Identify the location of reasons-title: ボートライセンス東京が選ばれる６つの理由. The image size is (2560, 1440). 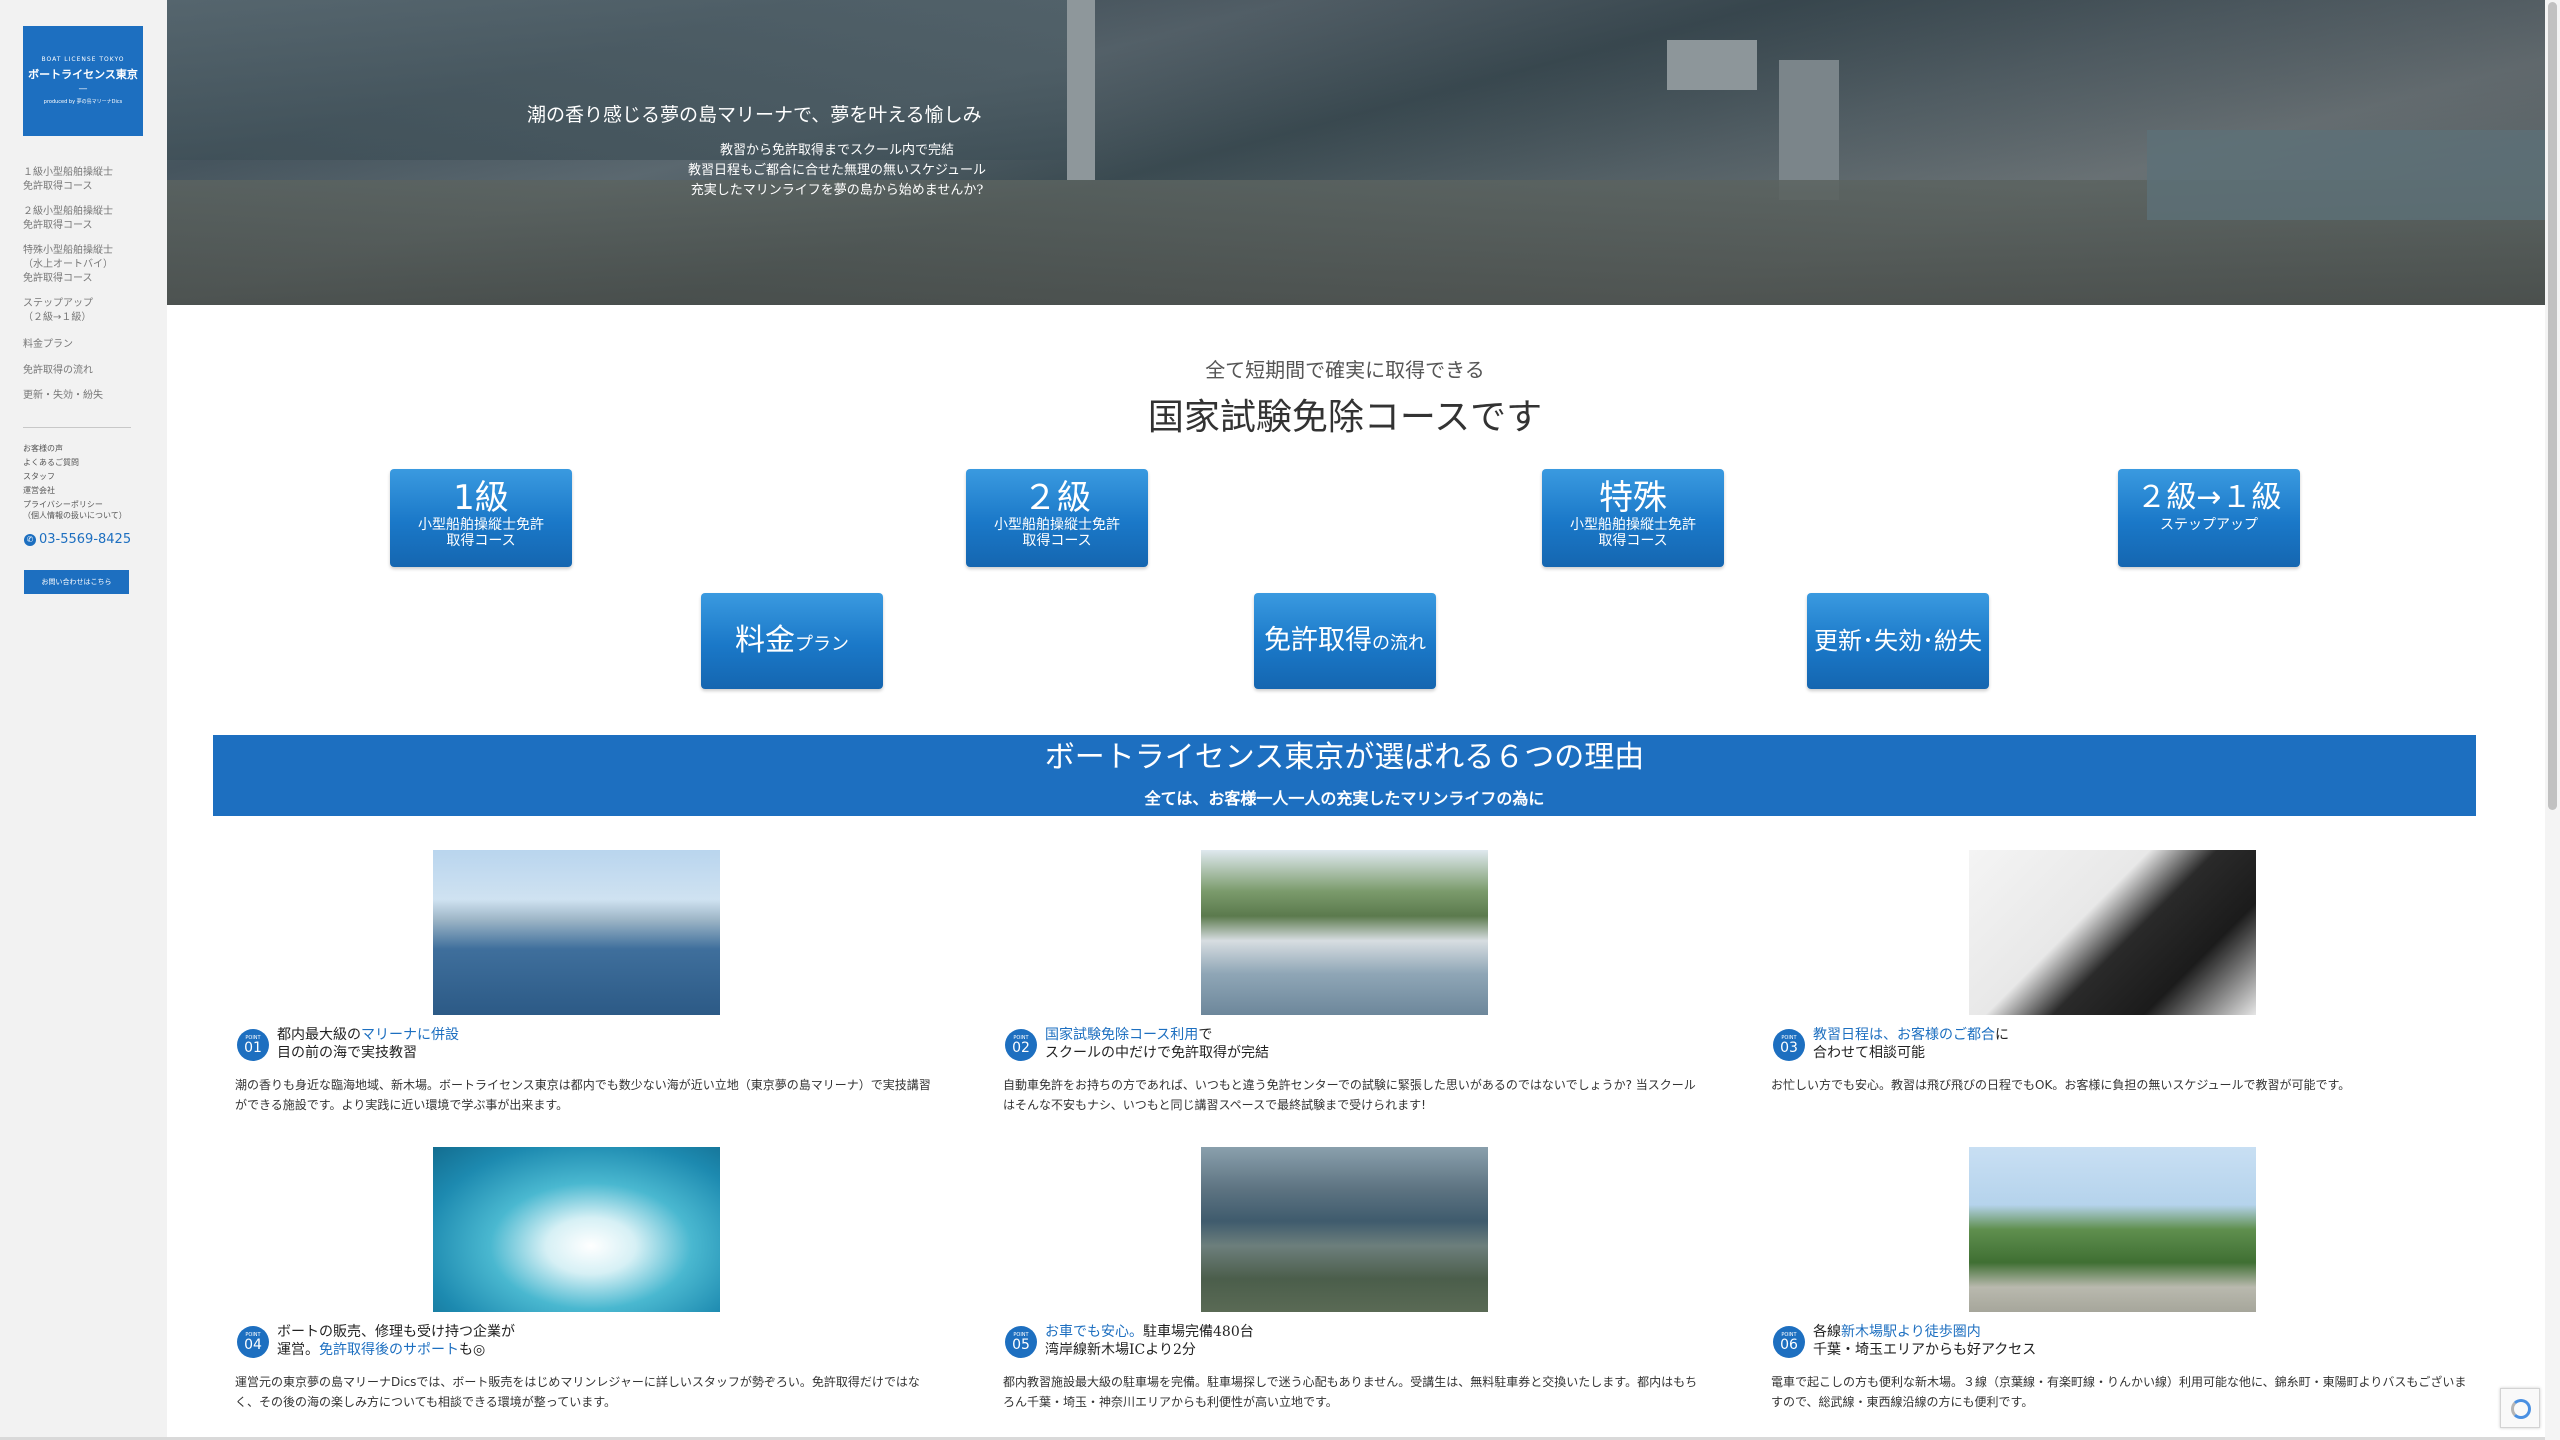
(1344, 757).